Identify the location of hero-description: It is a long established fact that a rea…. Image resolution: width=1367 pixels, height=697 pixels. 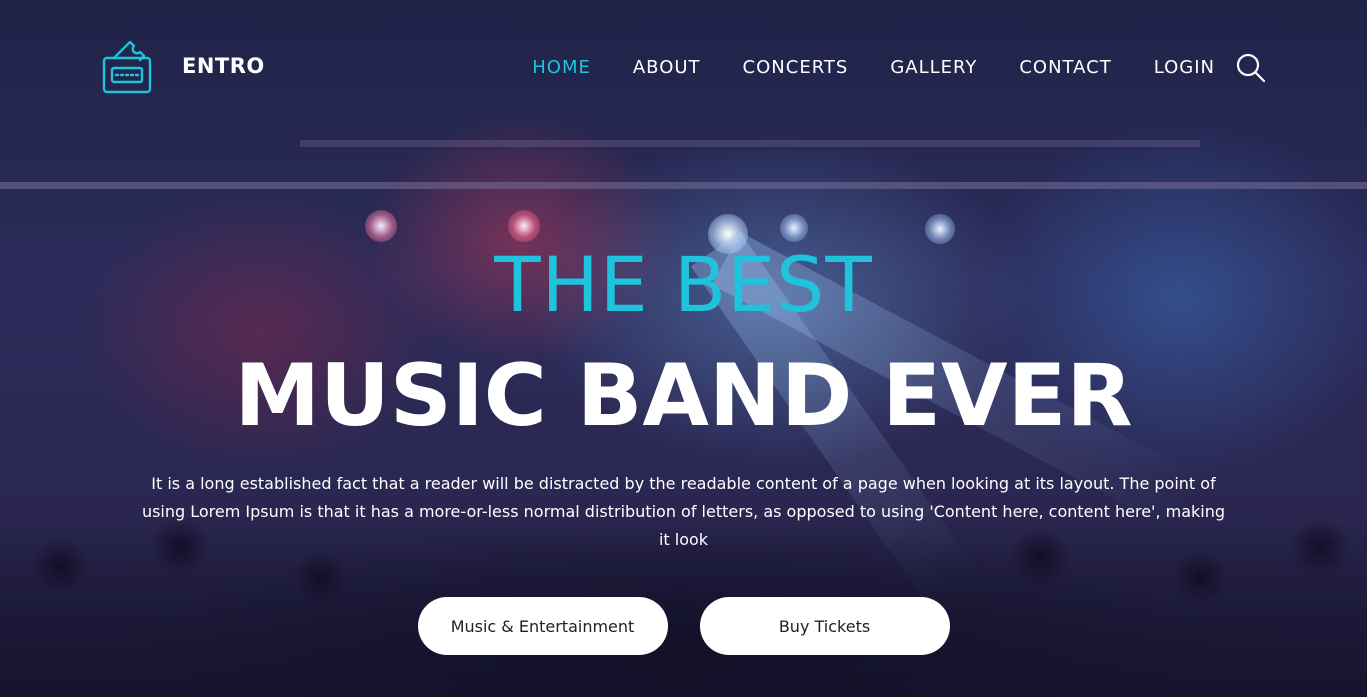
(683, 511).